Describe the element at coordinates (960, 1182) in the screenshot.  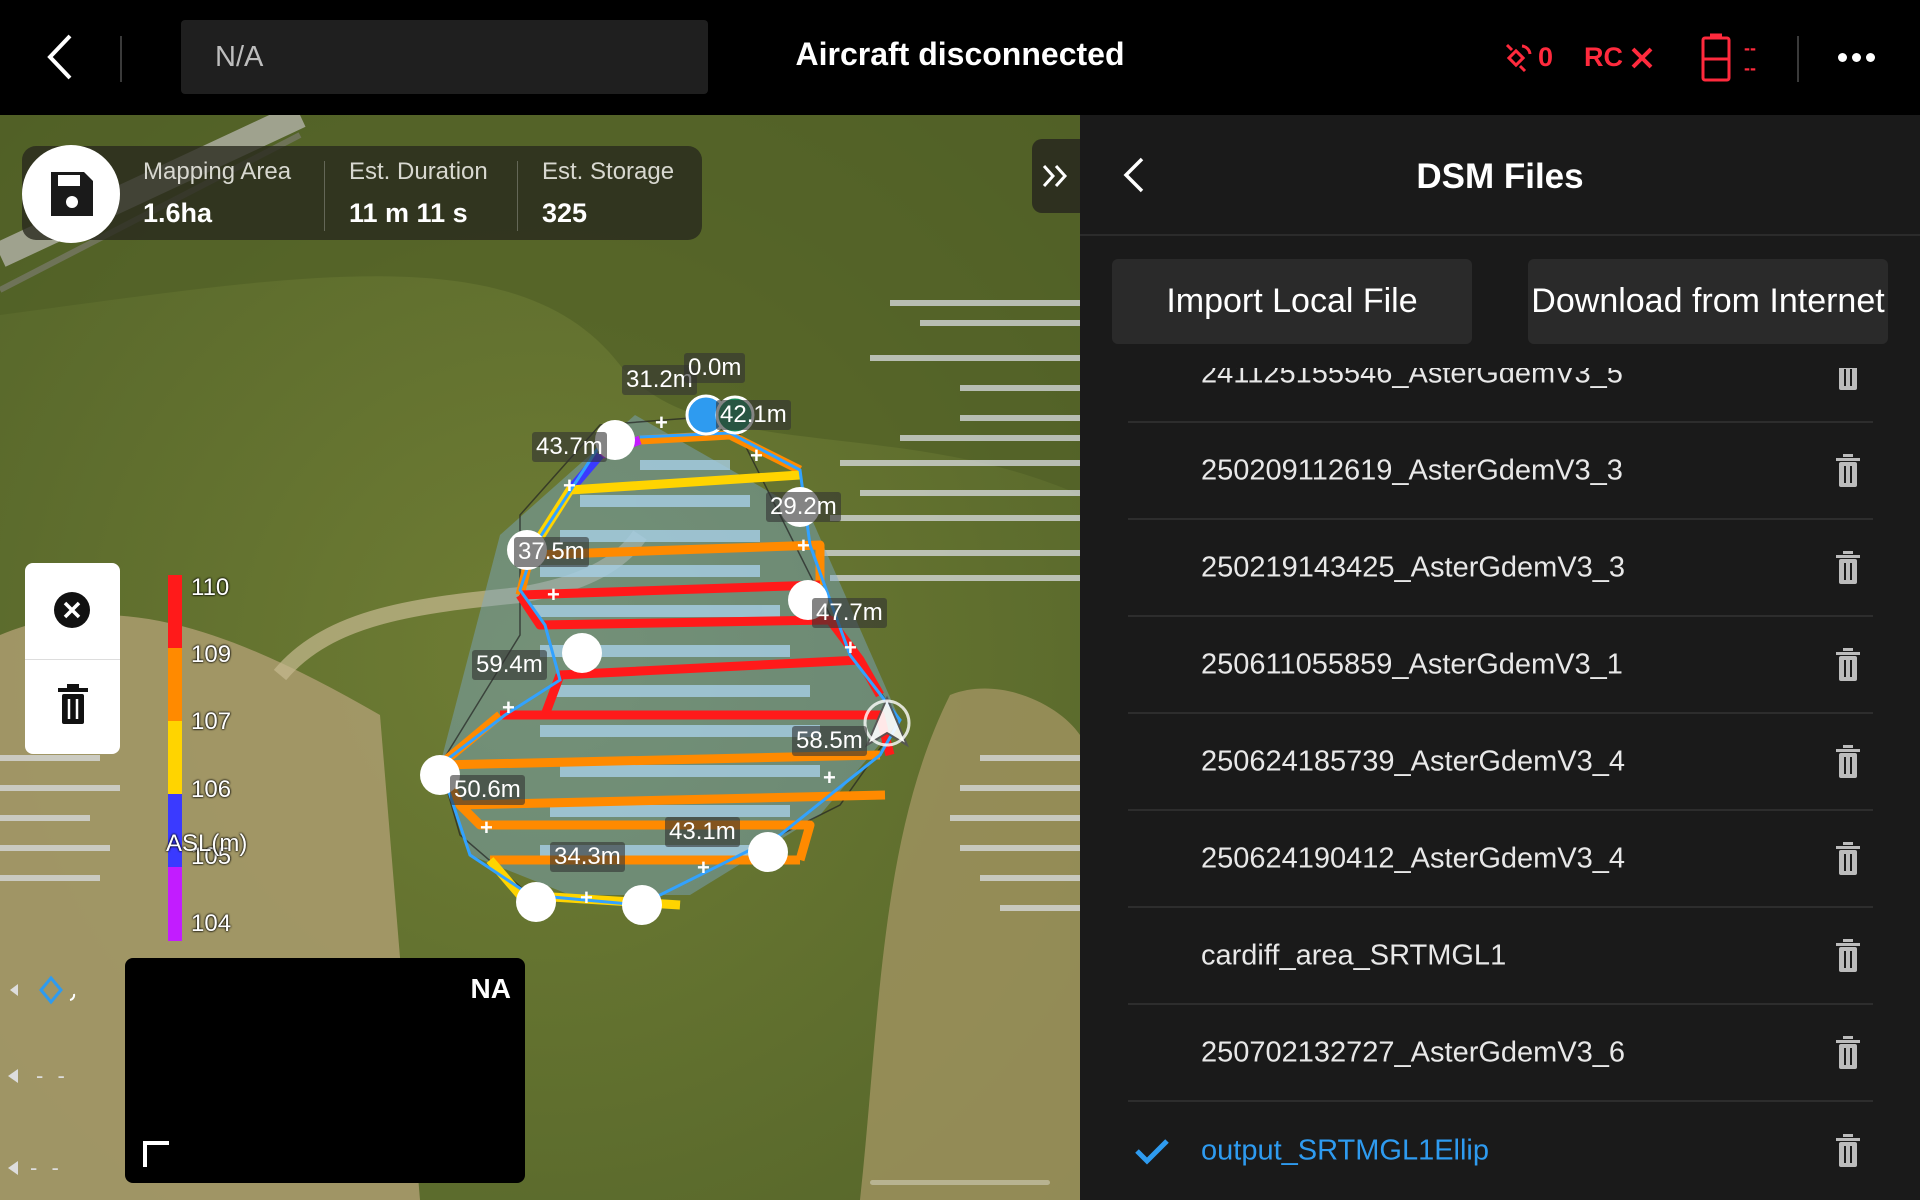
I see `home-indicator` at that location.